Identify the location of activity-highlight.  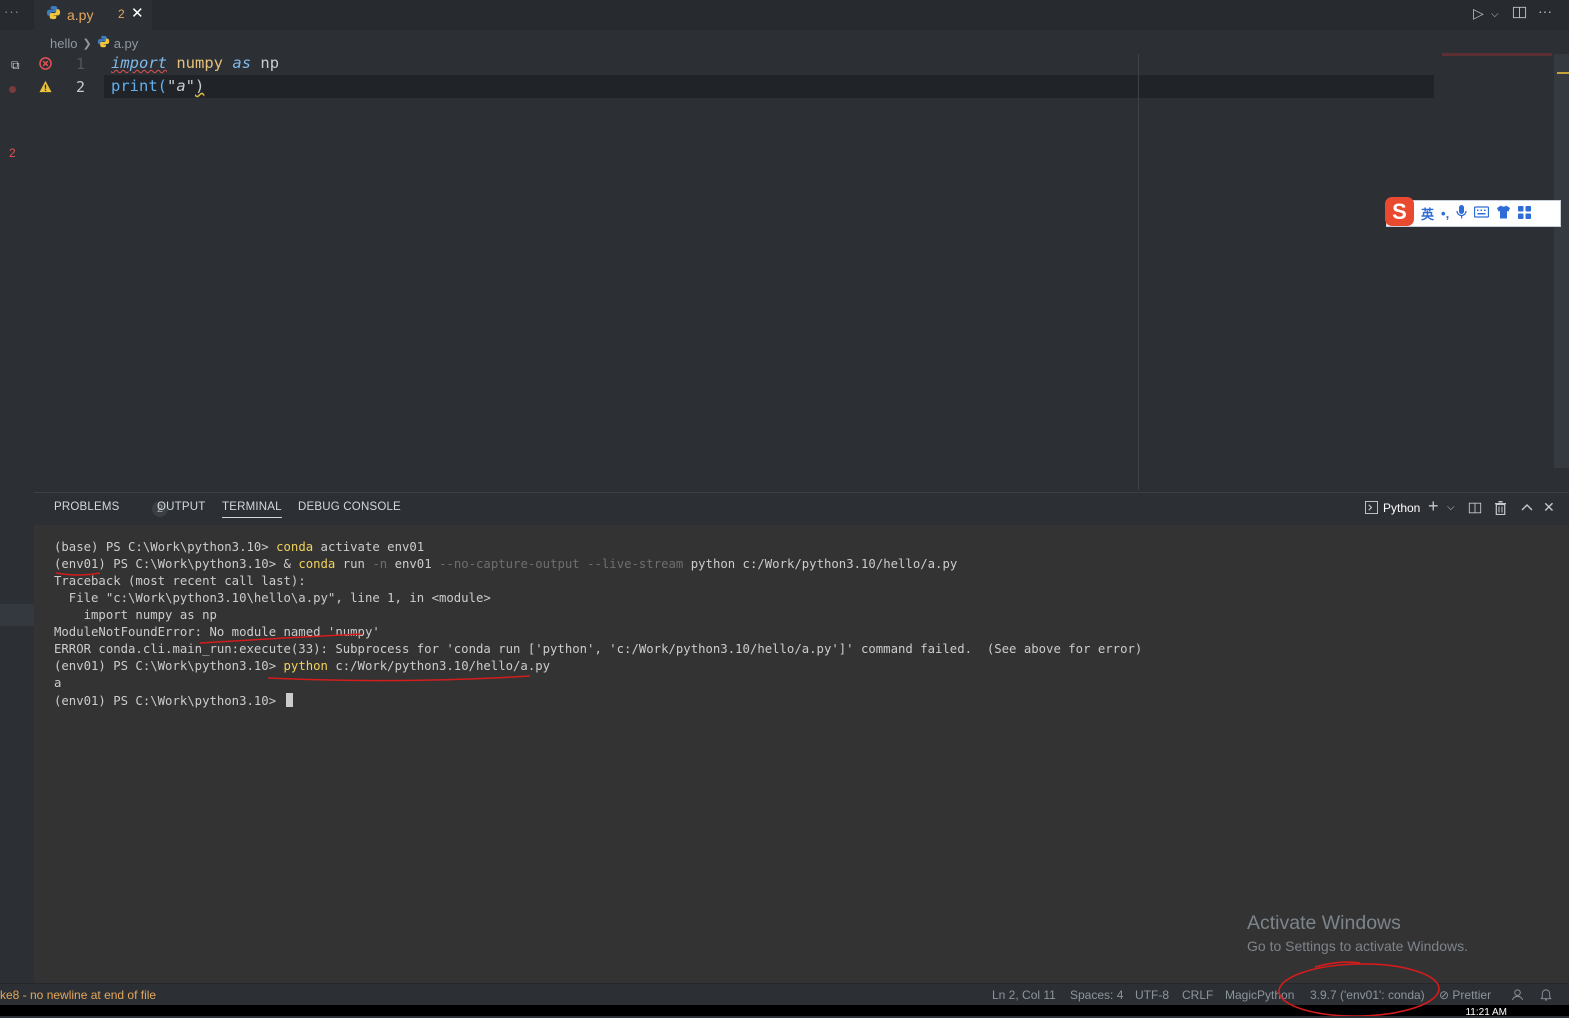
(17, 615).